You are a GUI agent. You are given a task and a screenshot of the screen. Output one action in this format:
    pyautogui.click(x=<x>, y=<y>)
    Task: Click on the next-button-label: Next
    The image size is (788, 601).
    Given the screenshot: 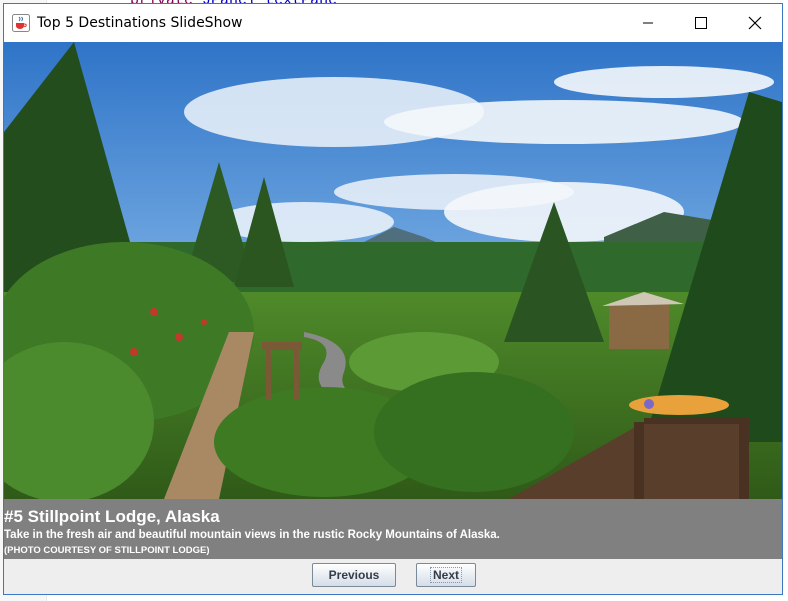 What is the action you would take?
    pyautogui.click(x=445, y=575)
    